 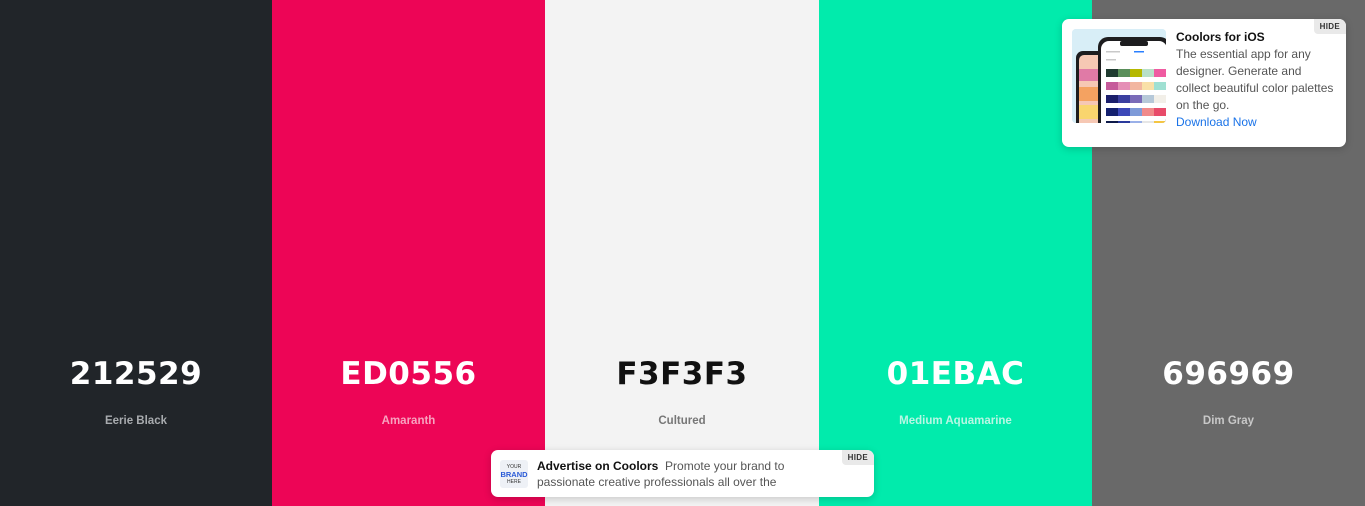 I want to click on download-now-link: Download Now, so click(x=1256, y=122).